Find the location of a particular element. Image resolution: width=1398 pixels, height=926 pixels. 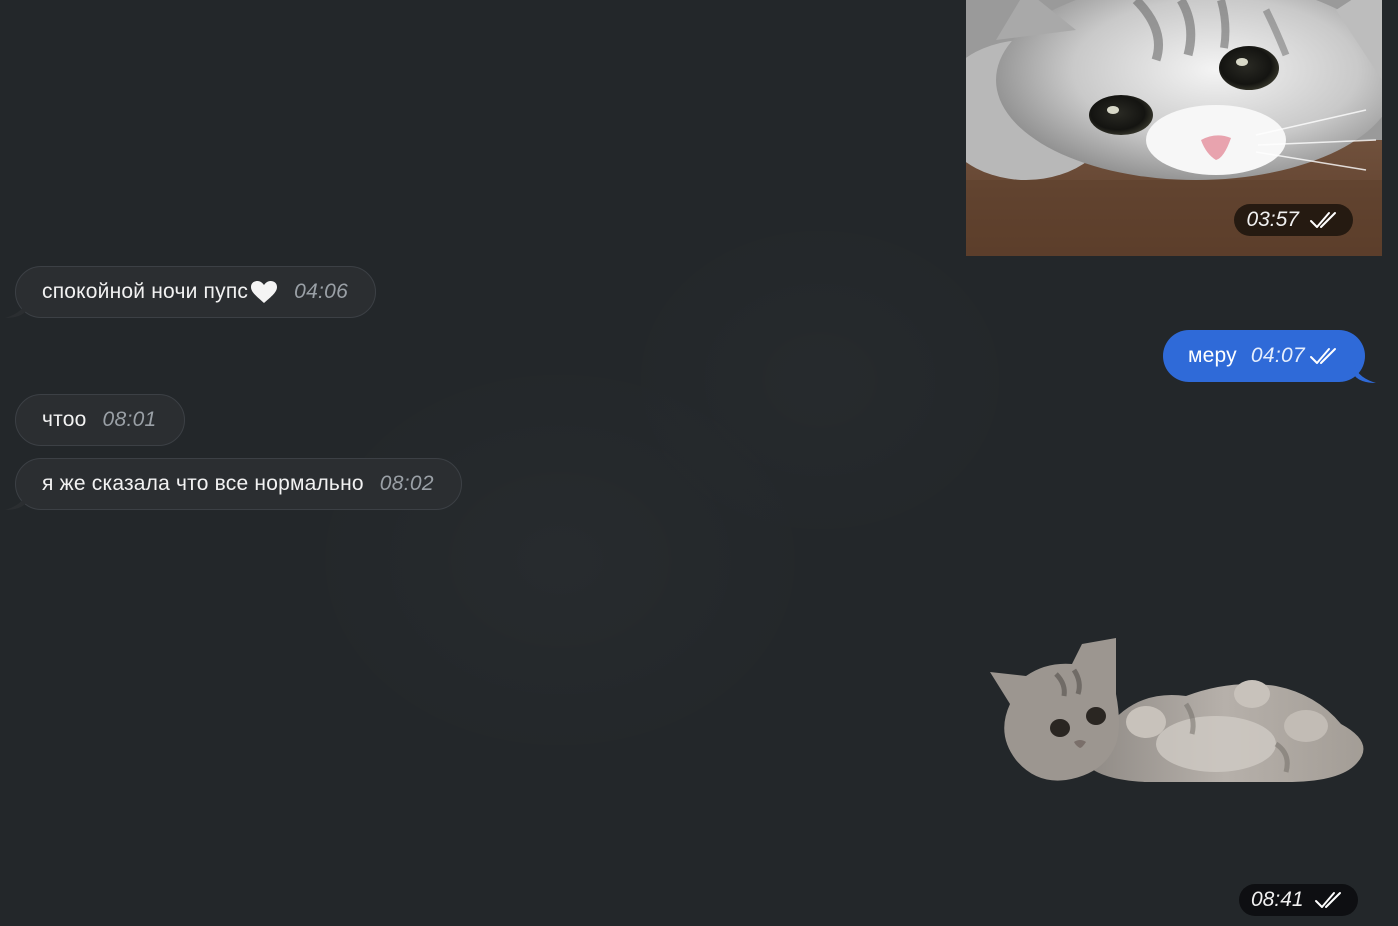

message-time: 04:07 is located at coordinates (1277, 355).